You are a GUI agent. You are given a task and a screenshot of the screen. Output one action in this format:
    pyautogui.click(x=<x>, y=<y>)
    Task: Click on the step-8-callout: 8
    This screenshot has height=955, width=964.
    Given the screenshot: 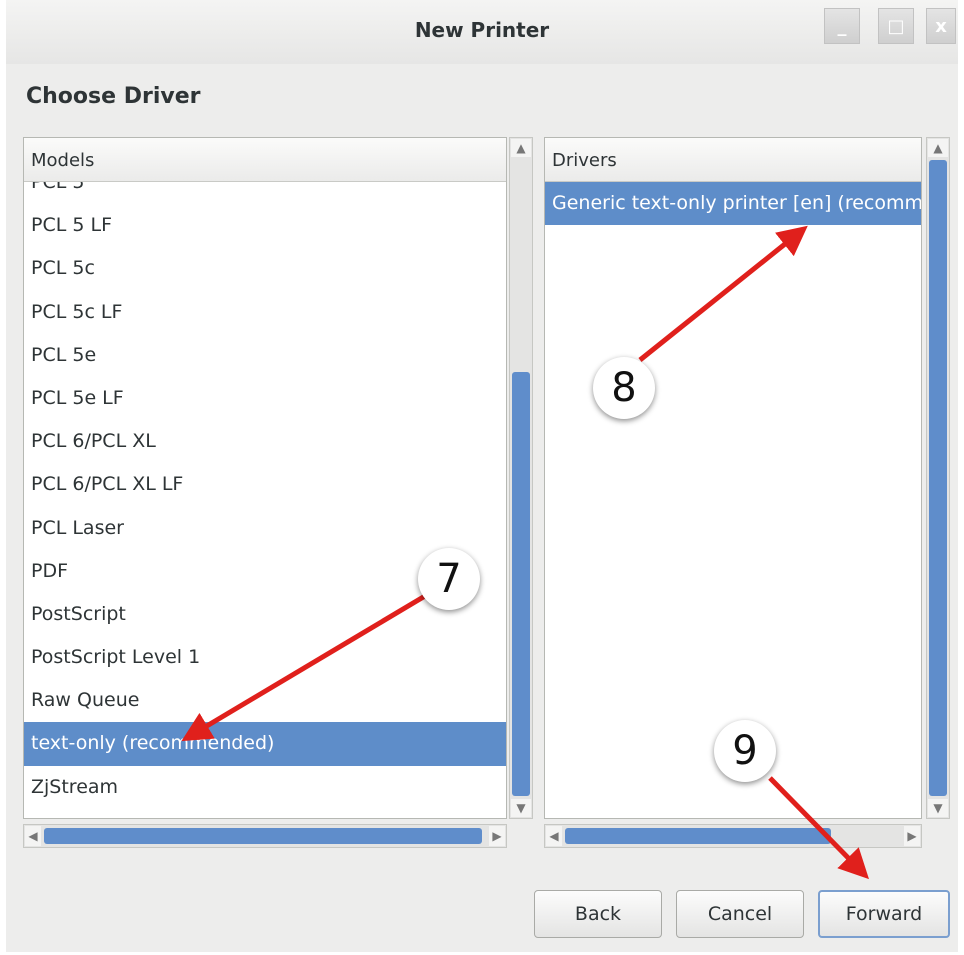 What is the action you would take?
    pyautogui.click(x=624, y=388)
    